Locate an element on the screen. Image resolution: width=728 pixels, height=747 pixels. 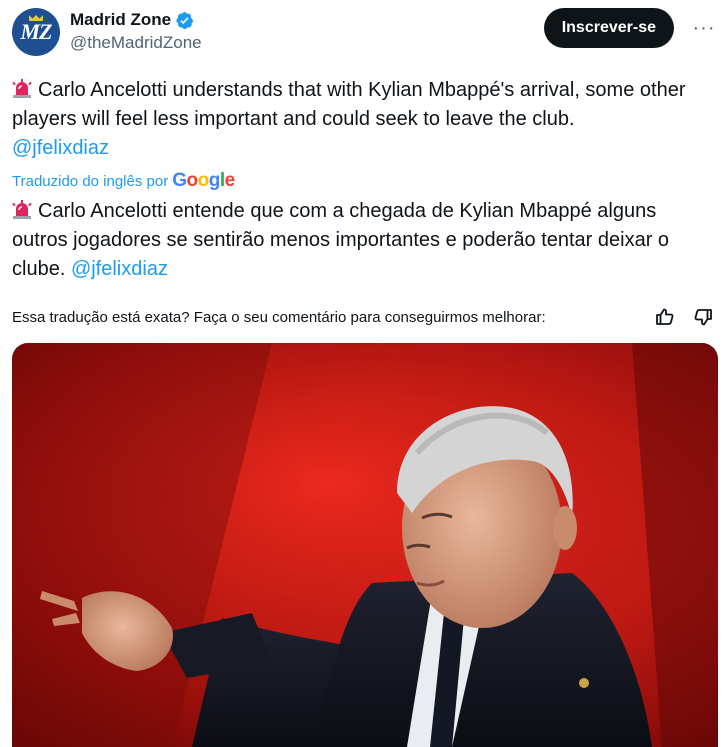
translation-attribution: Traduzido do inglês por Google is located at coordinates (123, 181).